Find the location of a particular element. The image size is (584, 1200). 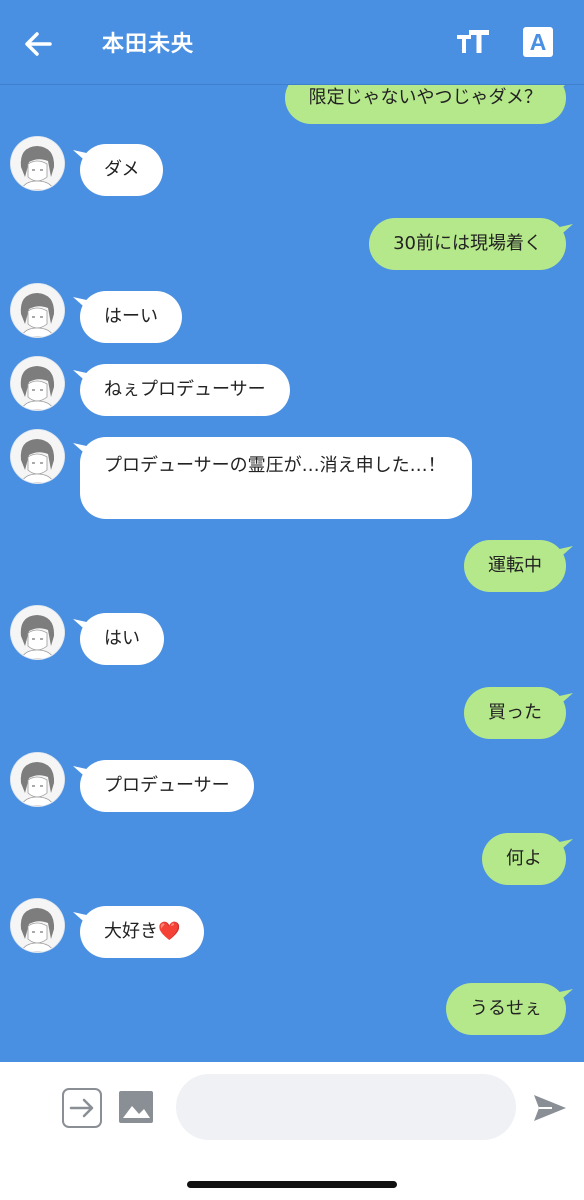

composer-bar is located at coordinates (292, 1131).